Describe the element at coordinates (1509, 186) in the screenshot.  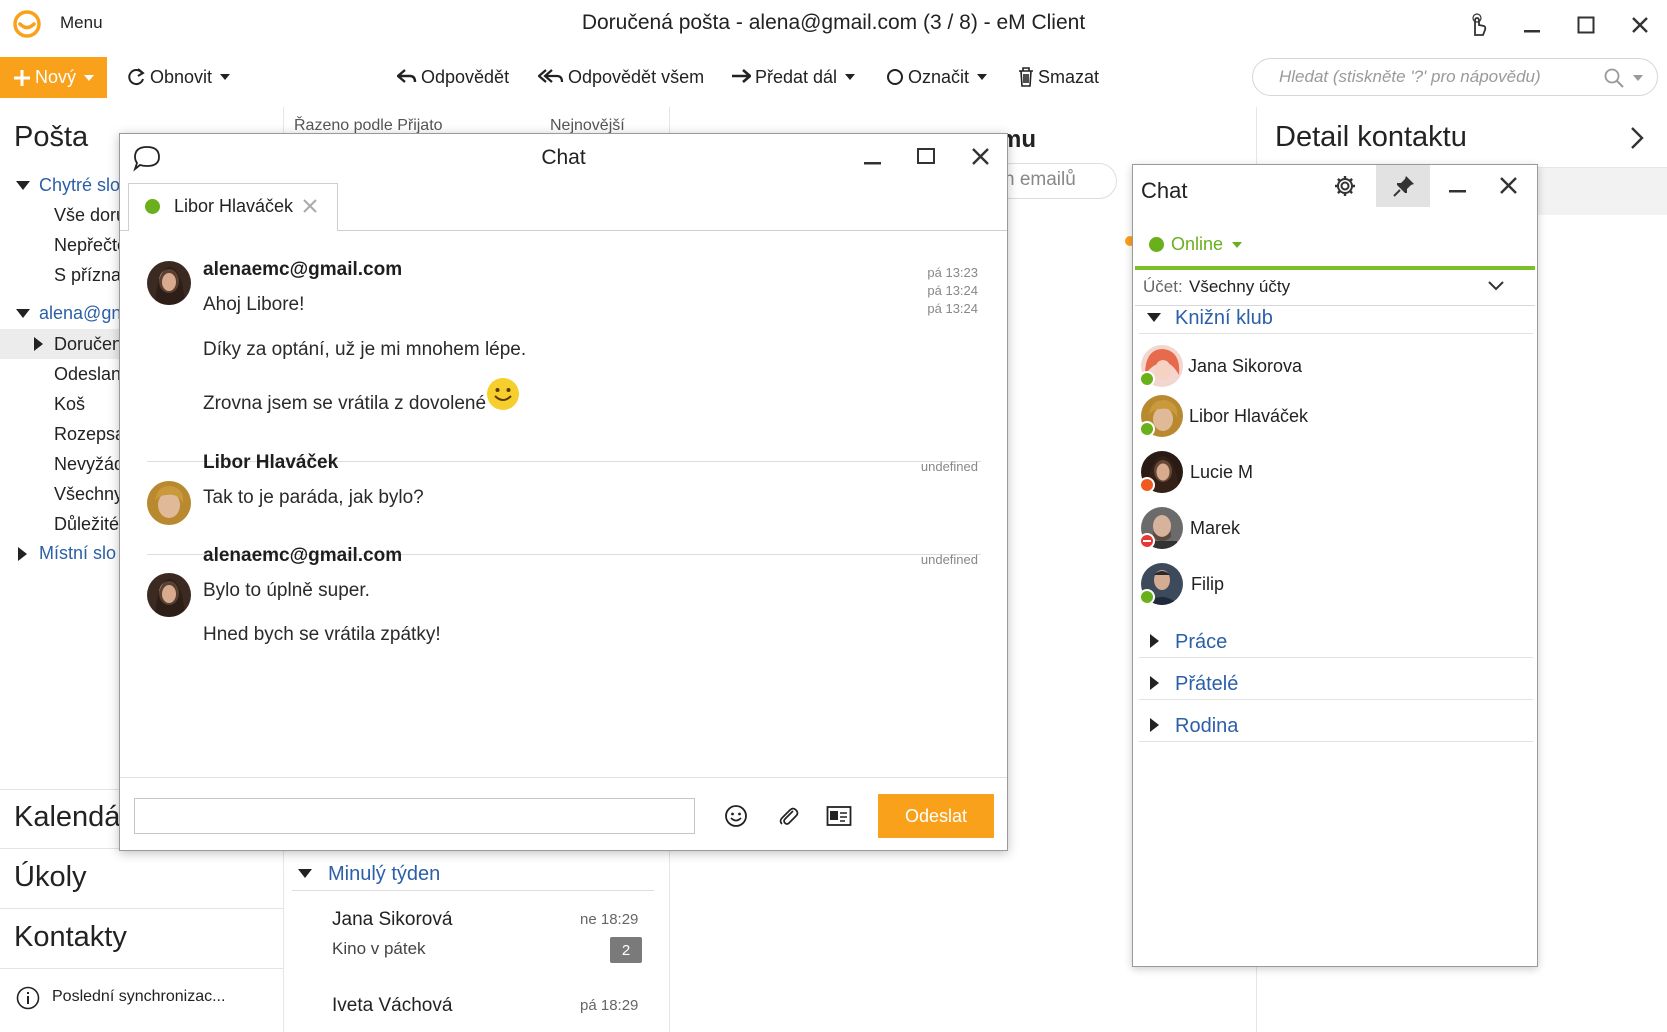
I see `chat-sidebar-close-button` at that location.